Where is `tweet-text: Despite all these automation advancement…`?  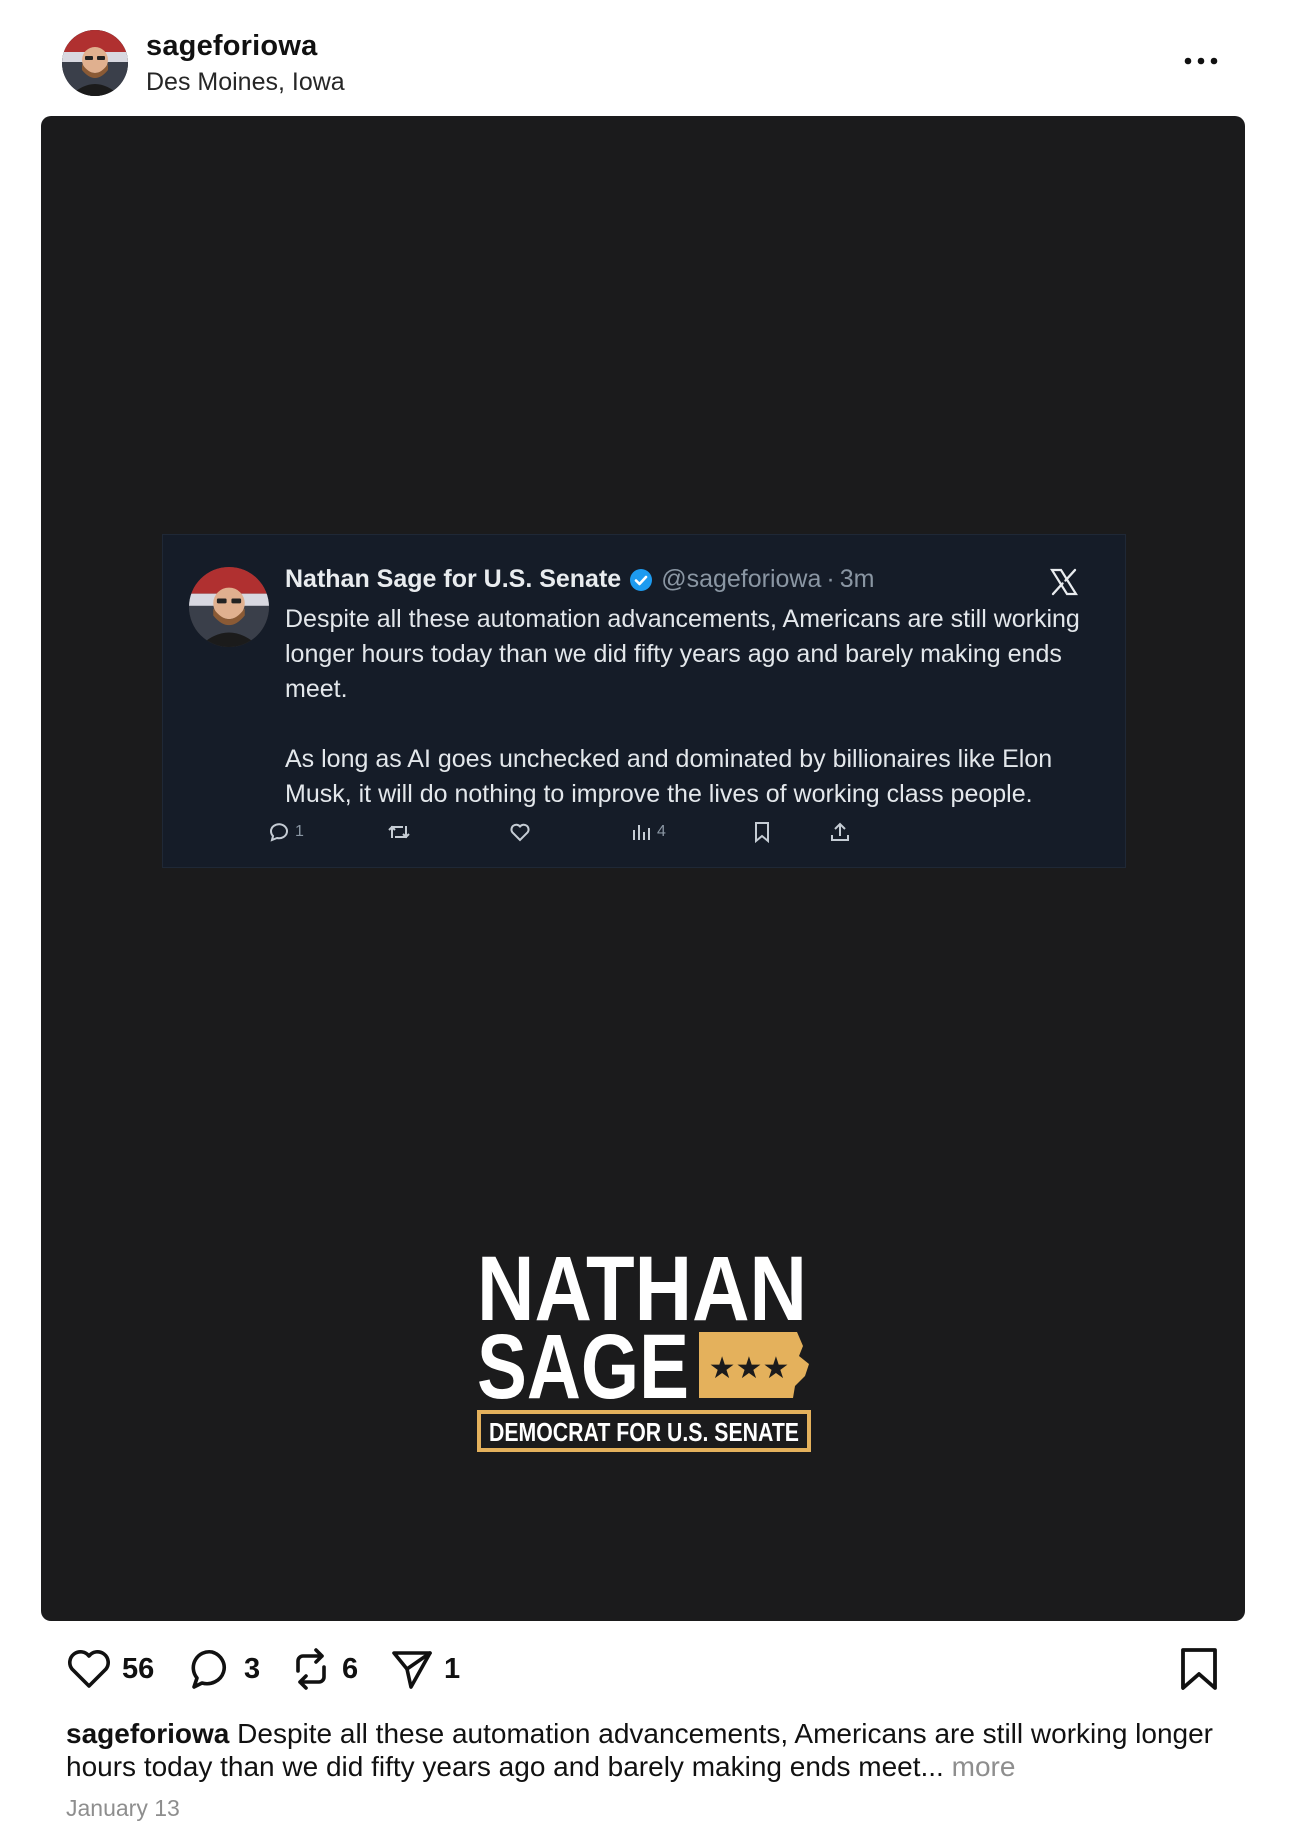 tweet-text: Despite all these automation advancement… is located at coordinates (685, 707).